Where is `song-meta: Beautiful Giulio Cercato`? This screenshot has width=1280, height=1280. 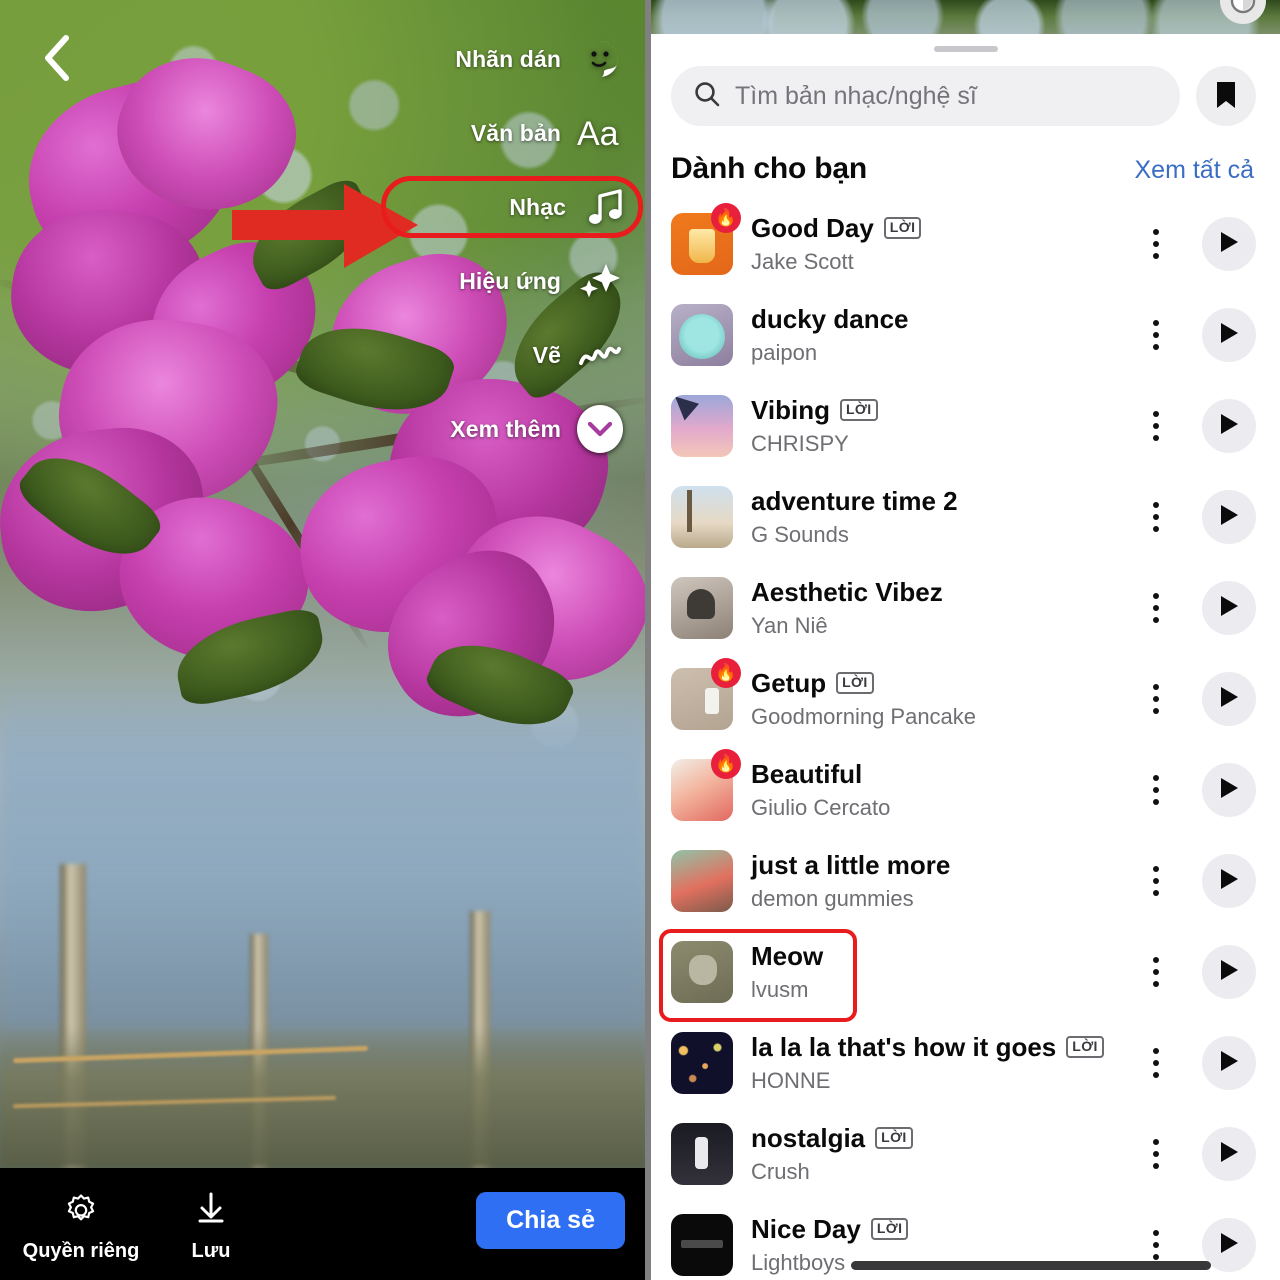 song-meta: Beautiful Giulio Cercato is located at coordinates (934, 790).